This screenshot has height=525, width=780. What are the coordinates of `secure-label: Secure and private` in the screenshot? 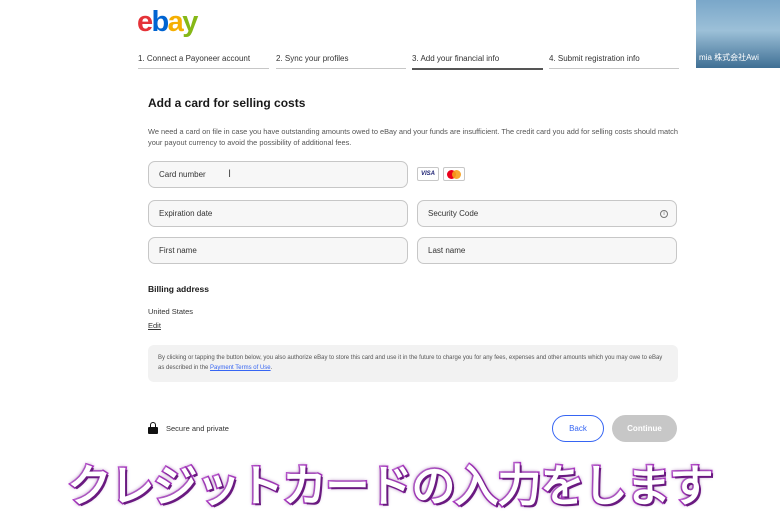 It's located at (197, 428).